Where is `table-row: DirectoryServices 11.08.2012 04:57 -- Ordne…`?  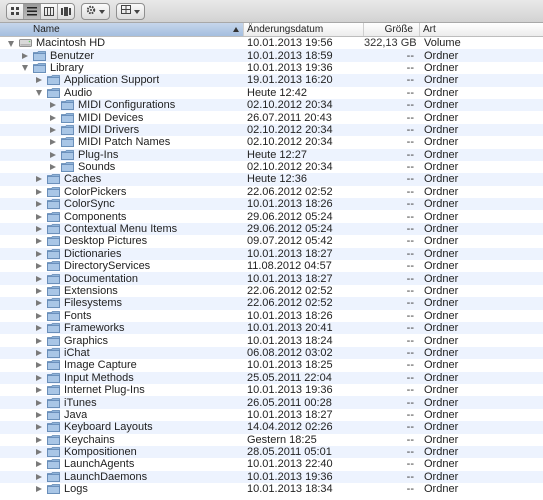 table-row: DirectoryServices 11.08.2012 04:57 -- Ordne… is located at coordinates (271, 266).